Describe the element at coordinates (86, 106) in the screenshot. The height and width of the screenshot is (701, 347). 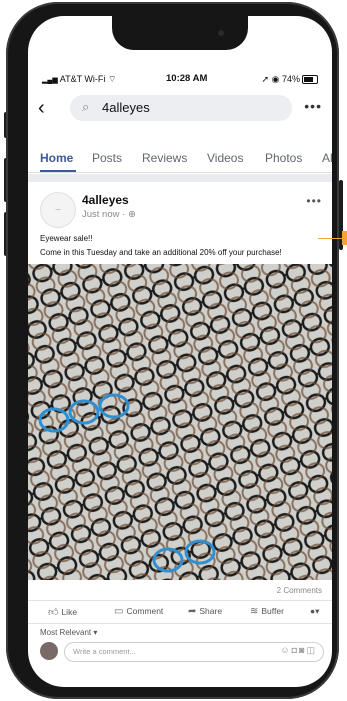
I see `search-icon: ⌕` at that location.